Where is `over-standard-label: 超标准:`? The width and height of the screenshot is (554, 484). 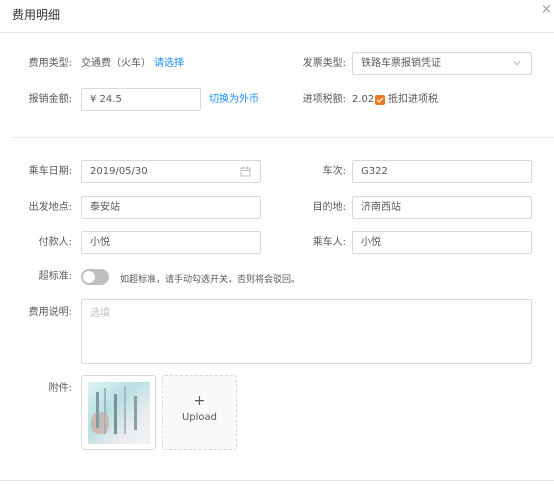 over-standard-label: 超标准: is located at coordinates (55, 276).